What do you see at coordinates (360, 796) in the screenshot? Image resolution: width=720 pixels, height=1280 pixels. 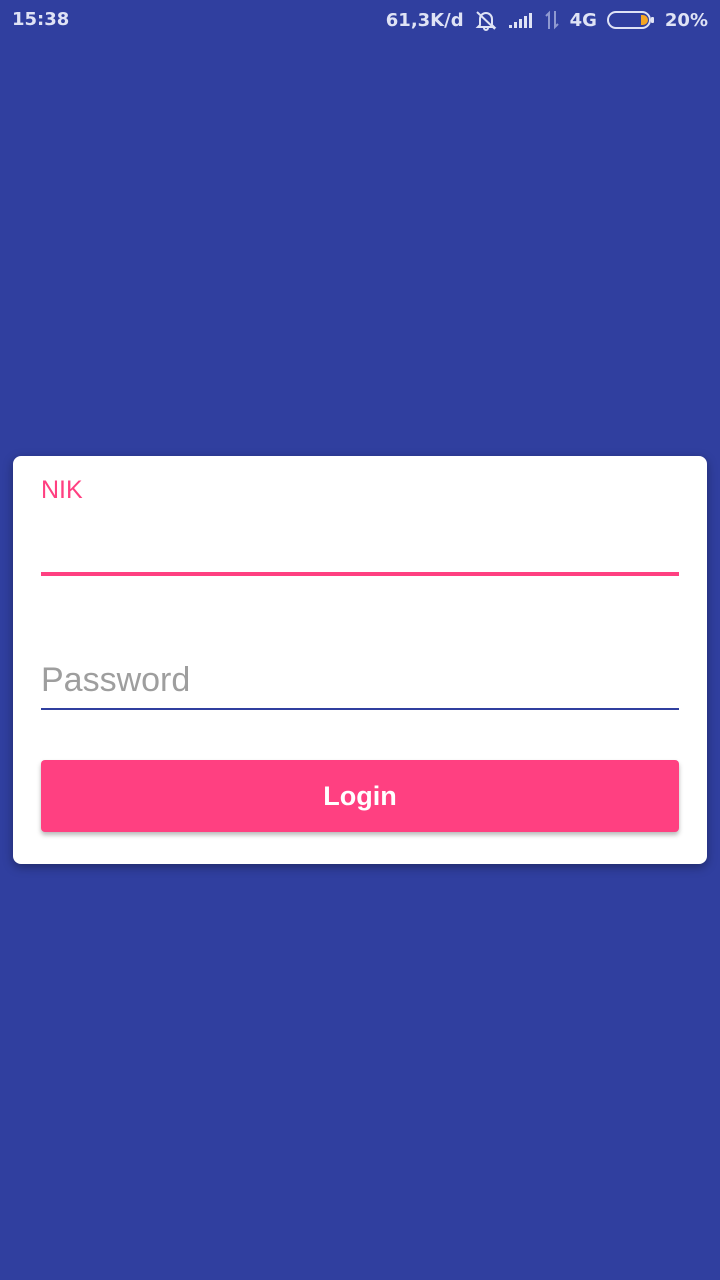 I see `login-button: Login` at bounding box center [360, 796].